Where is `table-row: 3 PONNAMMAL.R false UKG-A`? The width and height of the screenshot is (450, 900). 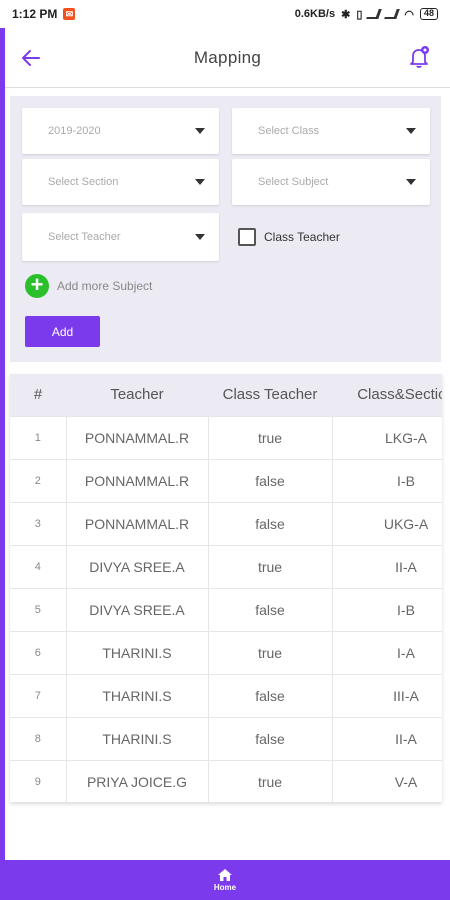 table-row: 3 PONNAMMAL.R false UKG-A is located at coordinates (226, 523).